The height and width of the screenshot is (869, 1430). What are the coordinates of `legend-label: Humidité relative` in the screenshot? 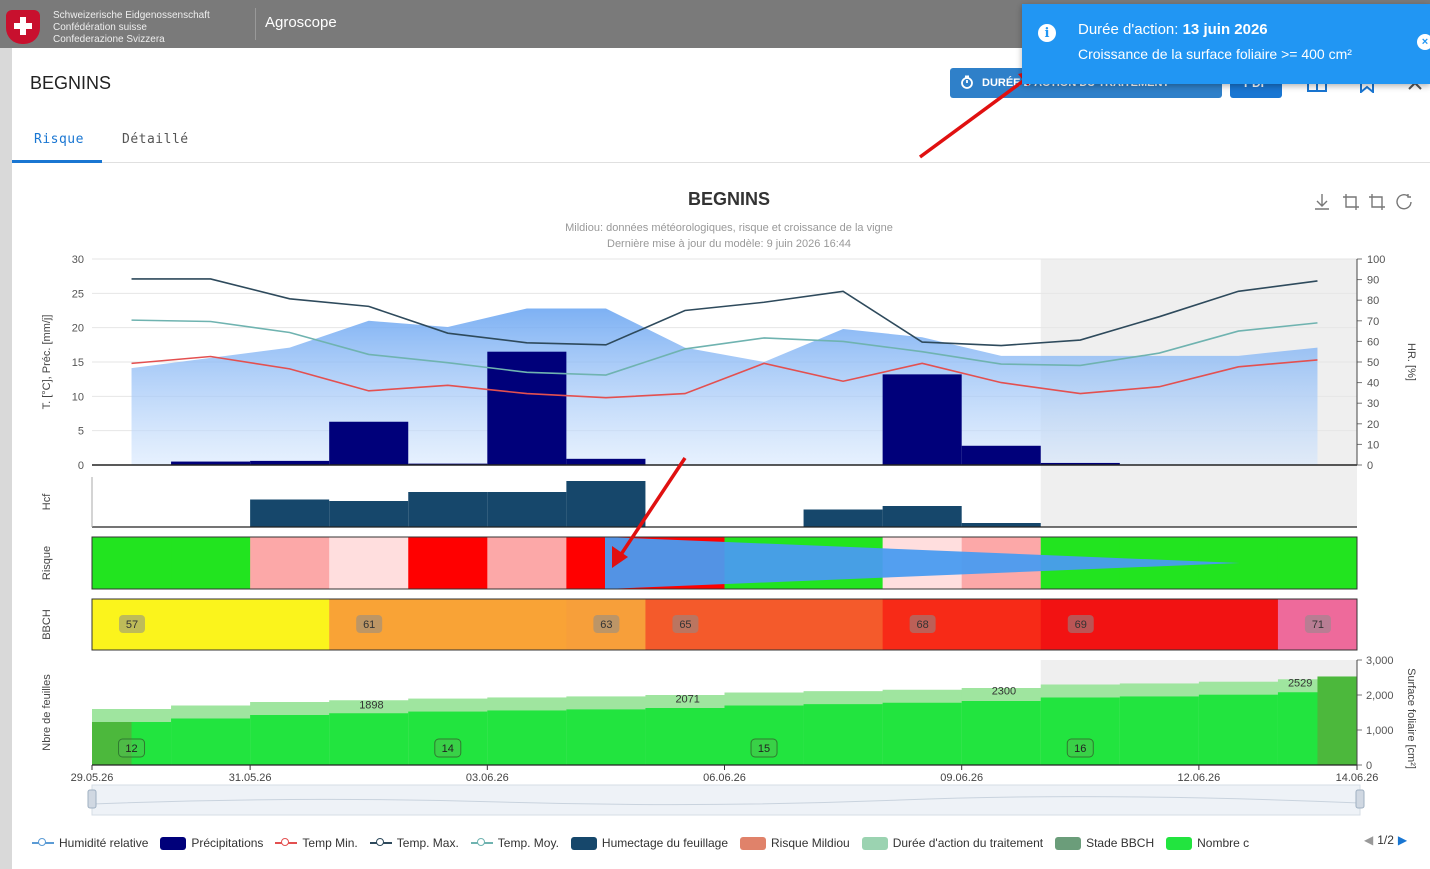 It's located at (104, 843).